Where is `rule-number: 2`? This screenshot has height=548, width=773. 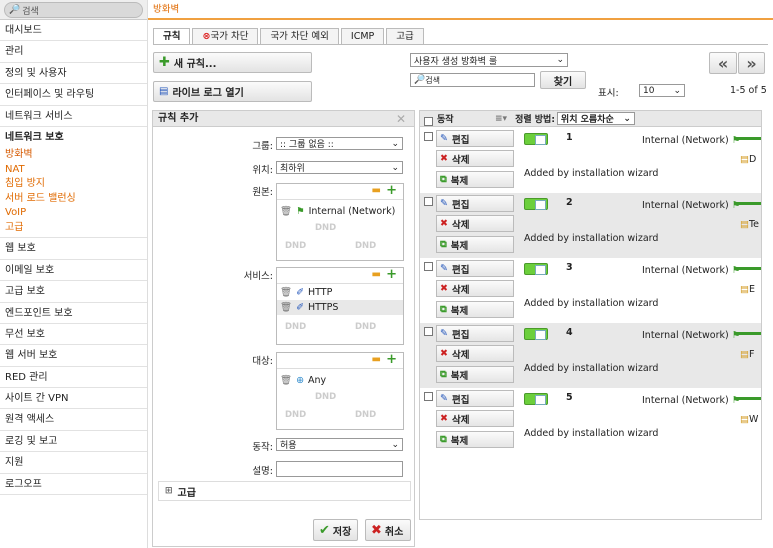
rule-number: 2 is located at coordinates (569, 202).